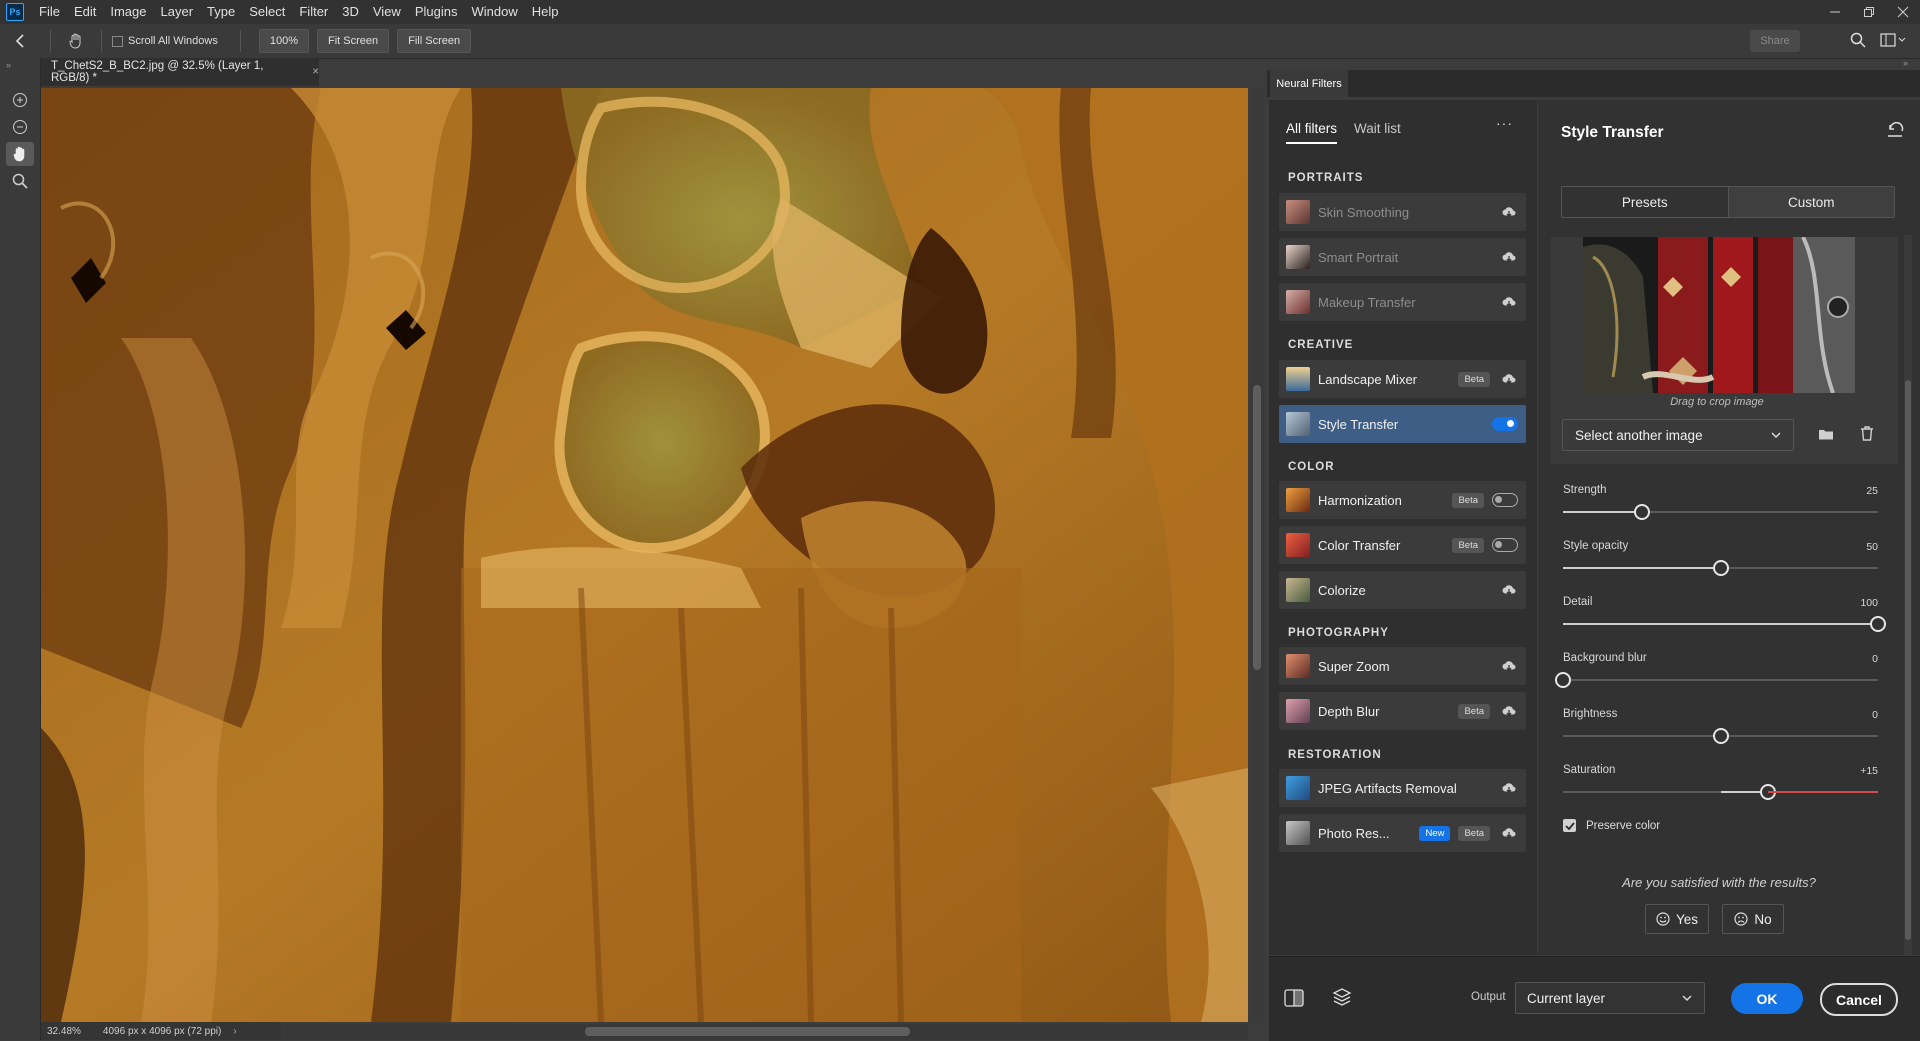  What do you see at coordinates (49, 12) in the screenshot?
I see `menu-file: File` at bounding box center [49, 12].